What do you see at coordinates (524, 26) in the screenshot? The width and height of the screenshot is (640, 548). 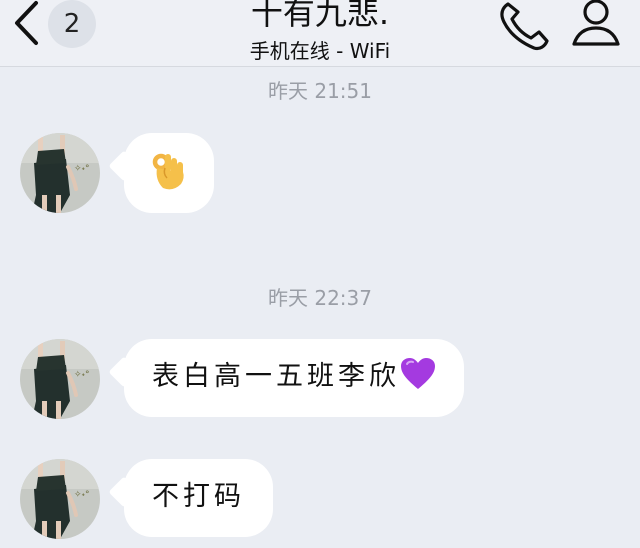 I see `phone-icon` at bounding box center [524, 26].